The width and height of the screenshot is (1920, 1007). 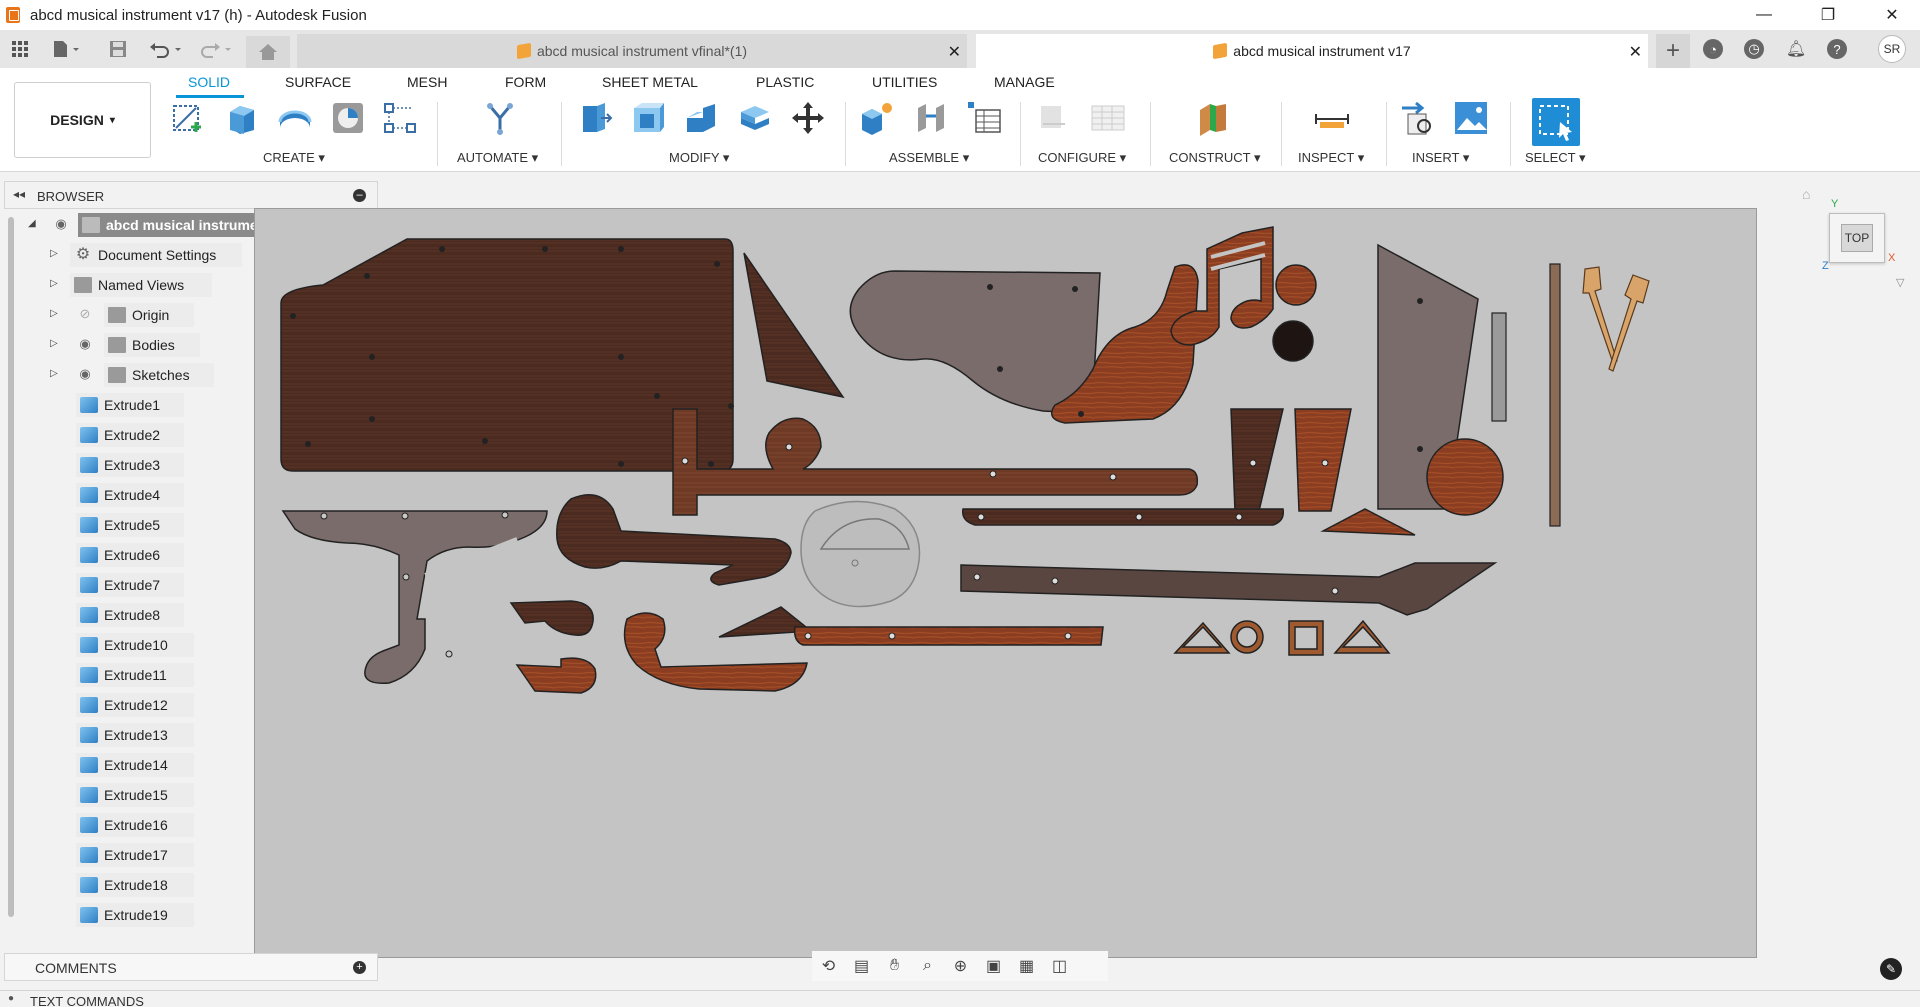 I want to click on tree-feature-row: Extrude18, so click(x=129, y=885).